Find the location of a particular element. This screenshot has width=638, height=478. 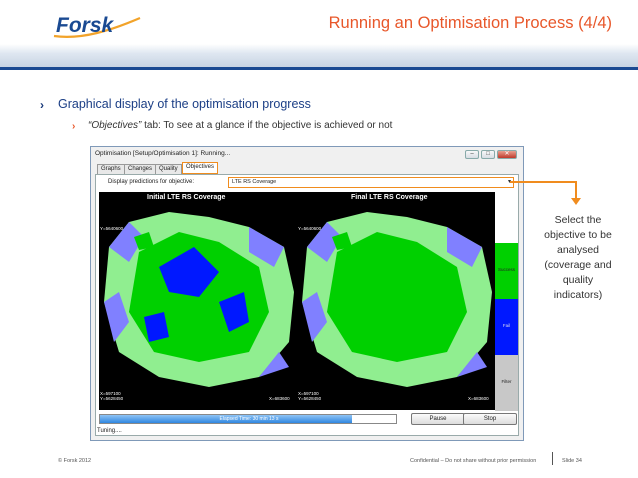

legend-filter-label: Filter is located at coordinates (506, 381).